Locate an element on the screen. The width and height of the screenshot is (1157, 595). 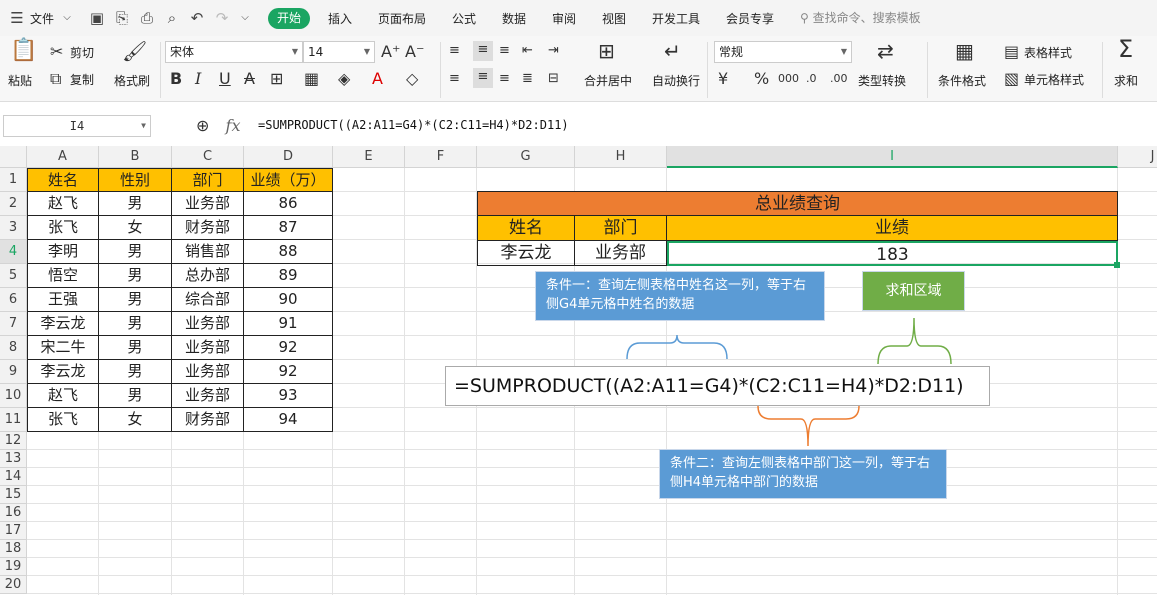
align-left-icon: ≡ is located at coordinates (454, 79).